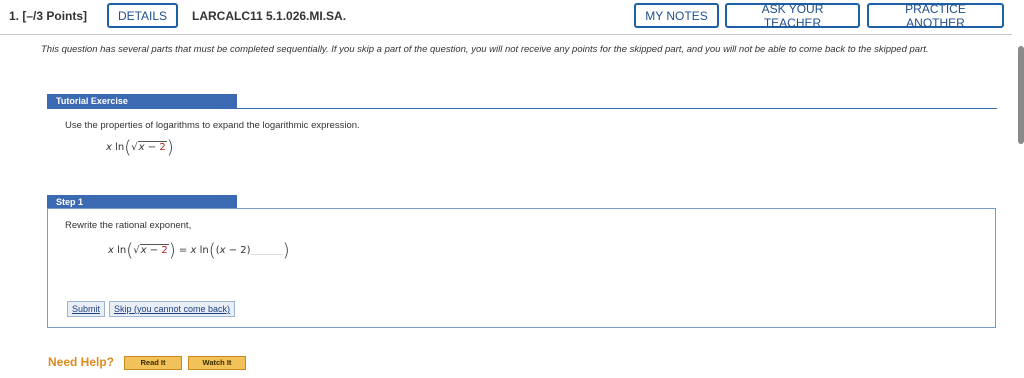 The image size is (1024, 378). Describe the element at coordinates (142, 202) in the screenshot. I see `step-1-tab: Step 1` at that location.